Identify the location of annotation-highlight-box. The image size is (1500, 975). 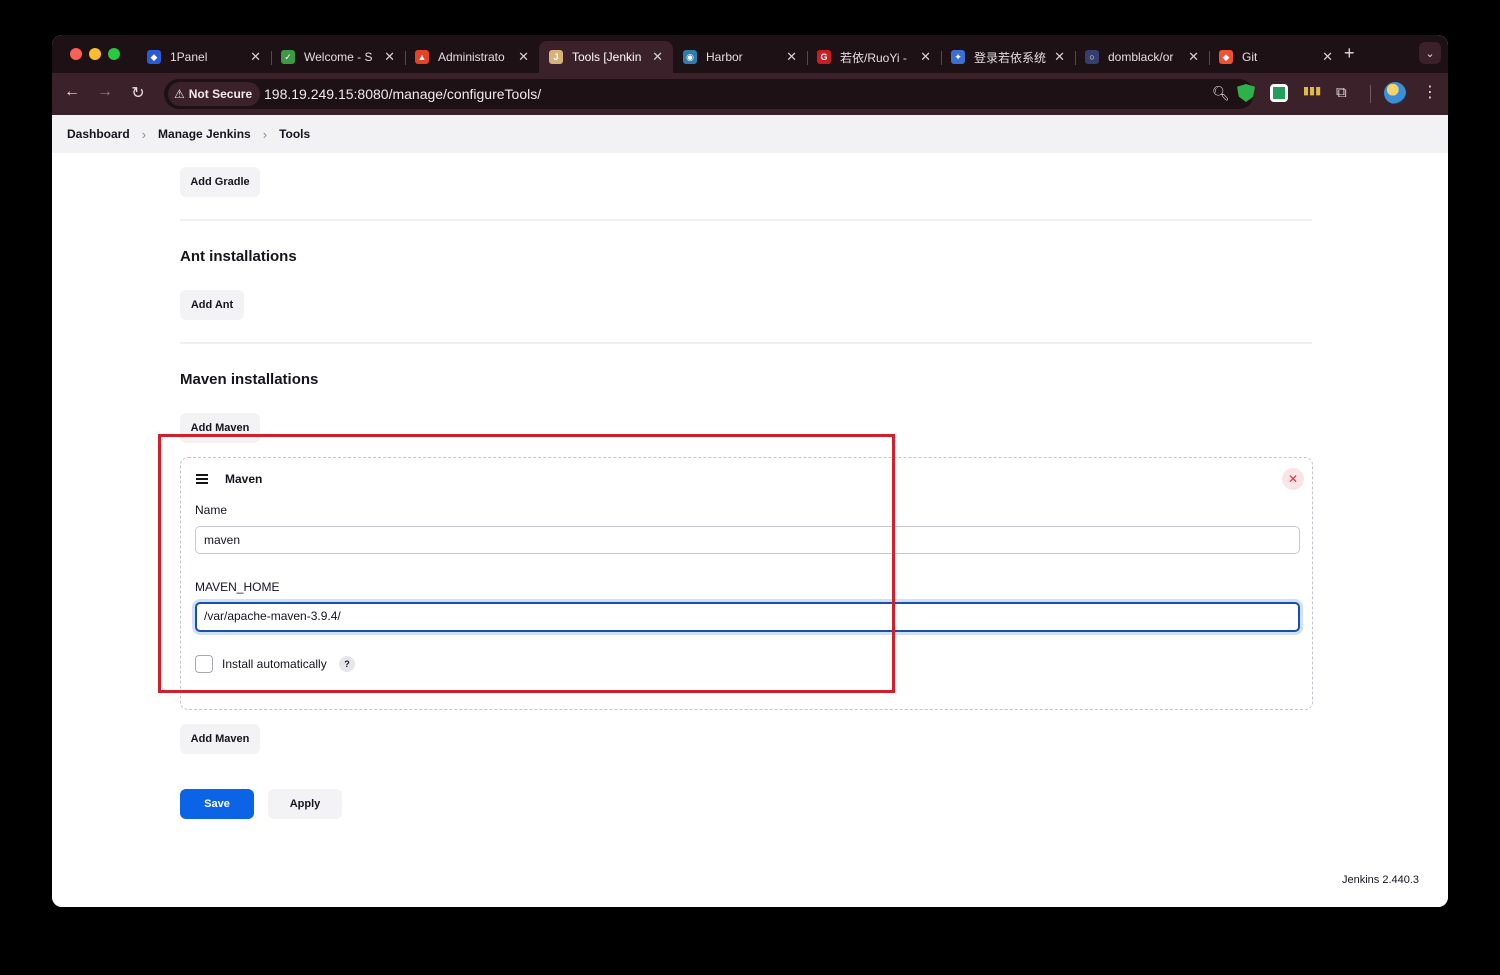
(526, 563).